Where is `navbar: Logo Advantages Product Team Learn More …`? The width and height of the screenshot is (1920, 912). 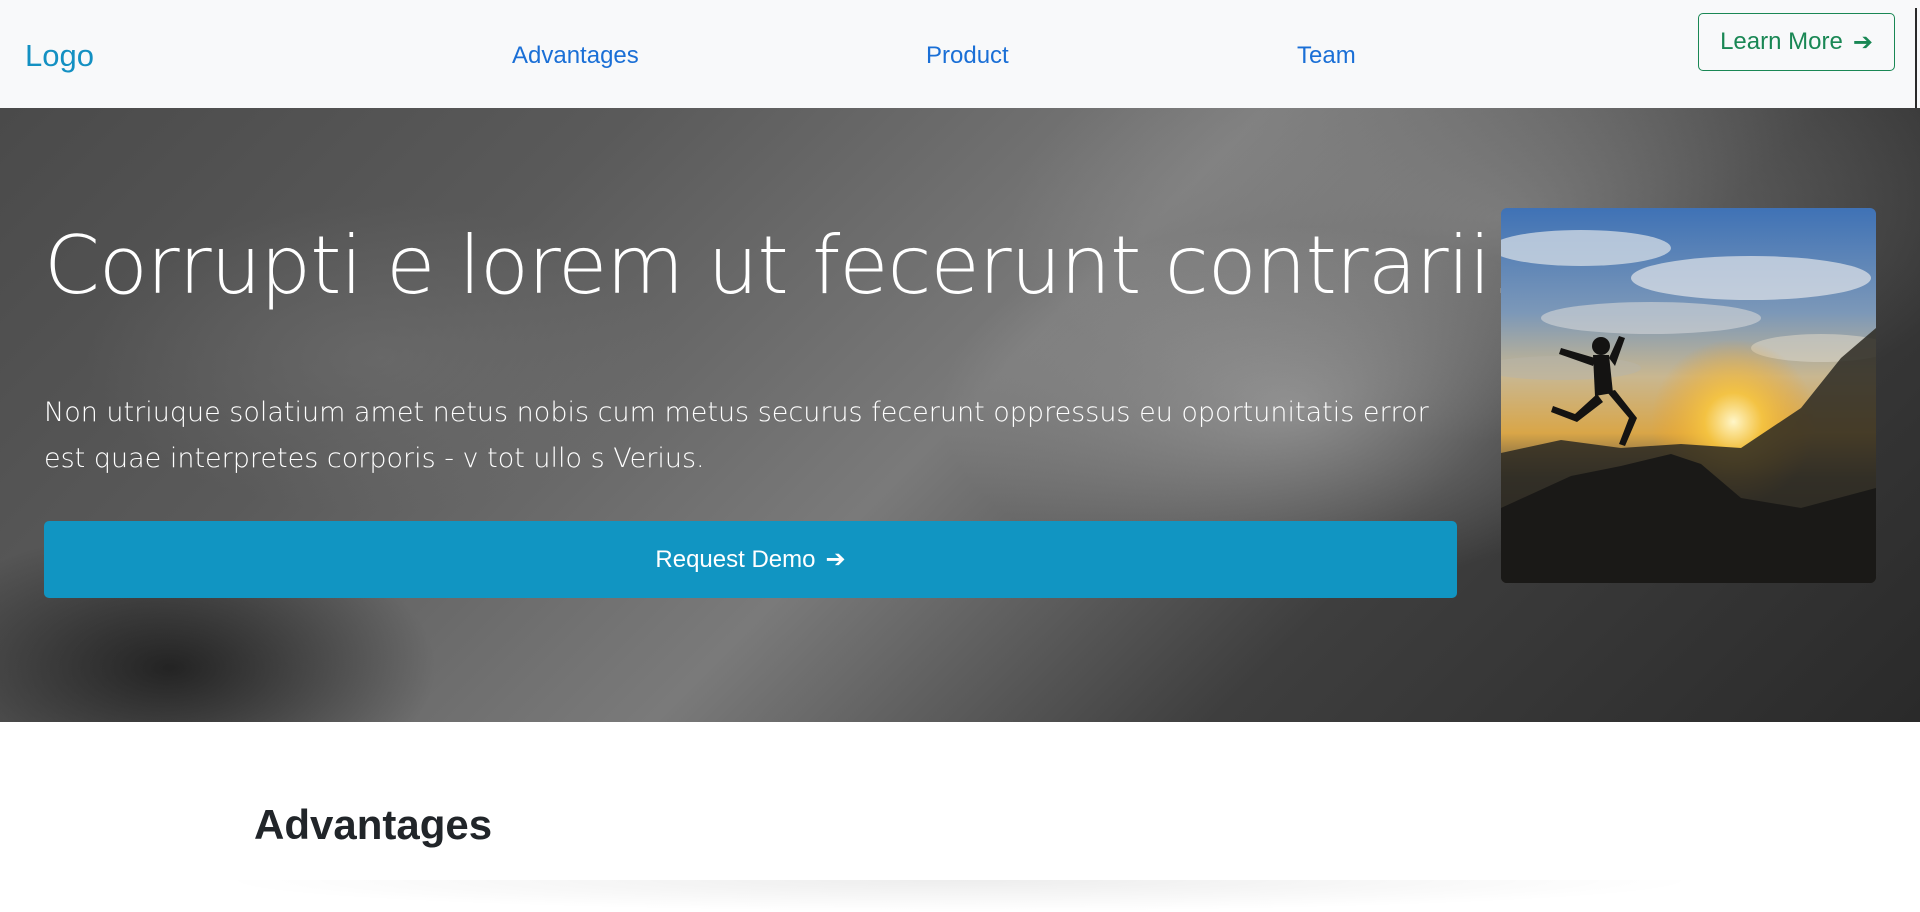
navbar: Logo Advantages Product Team Learn More … is located at coordinates (960, 56).